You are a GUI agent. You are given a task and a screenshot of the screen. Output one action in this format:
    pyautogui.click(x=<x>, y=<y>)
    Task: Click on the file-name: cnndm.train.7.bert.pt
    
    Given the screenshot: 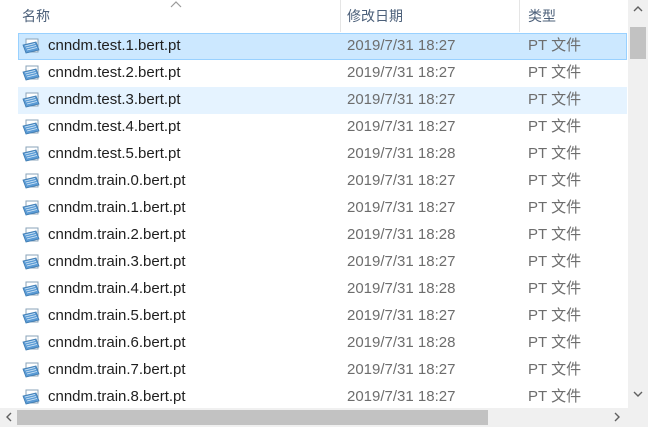 What is the action you would take?
    pyautogui.click(x=117, y=369)
    